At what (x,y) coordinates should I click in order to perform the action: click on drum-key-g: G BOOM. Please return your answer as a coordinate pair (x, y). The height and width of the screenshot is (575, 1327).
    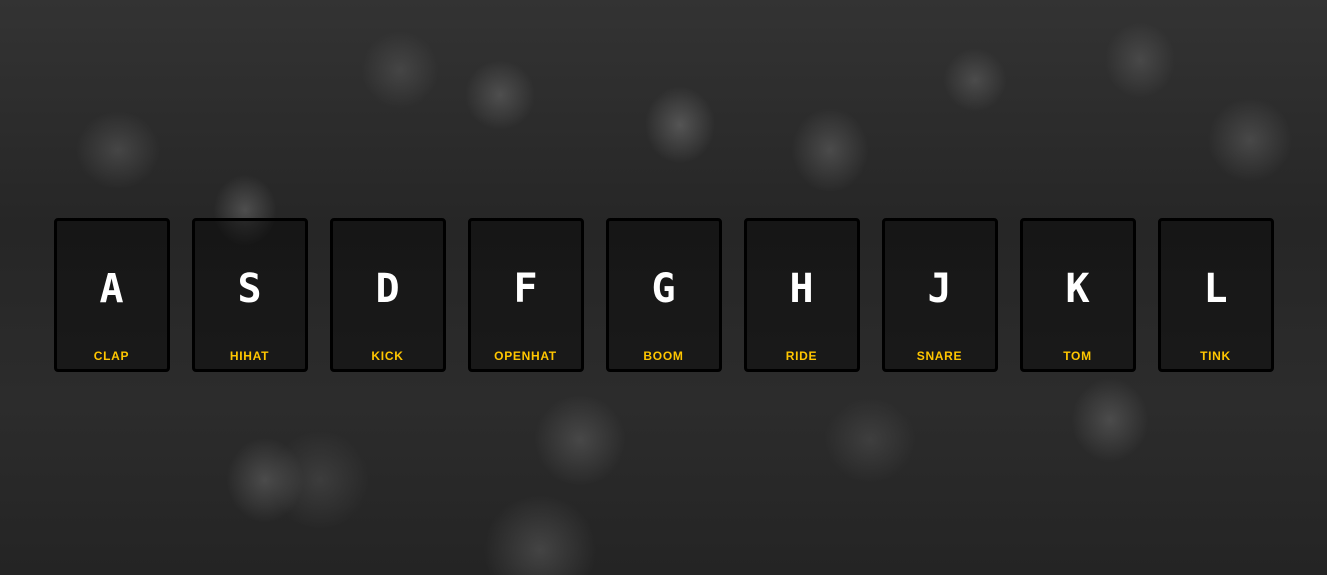
    Looking at the image, I should click on (663, 295).